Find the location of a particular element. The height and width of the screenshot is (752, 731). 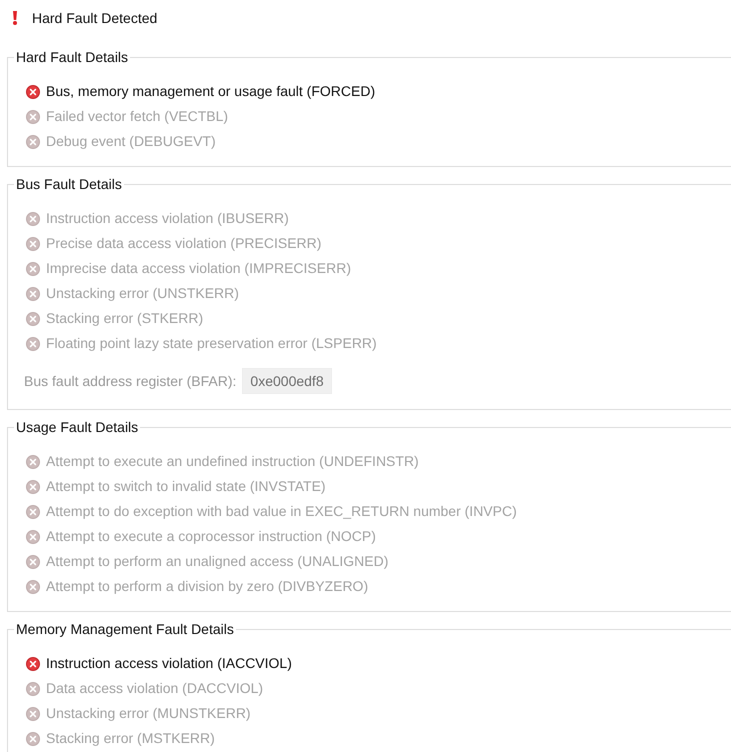

fault-flag-label: Imprecise data access violation (IMPRECISERR) is located at coordinates (198, 268).